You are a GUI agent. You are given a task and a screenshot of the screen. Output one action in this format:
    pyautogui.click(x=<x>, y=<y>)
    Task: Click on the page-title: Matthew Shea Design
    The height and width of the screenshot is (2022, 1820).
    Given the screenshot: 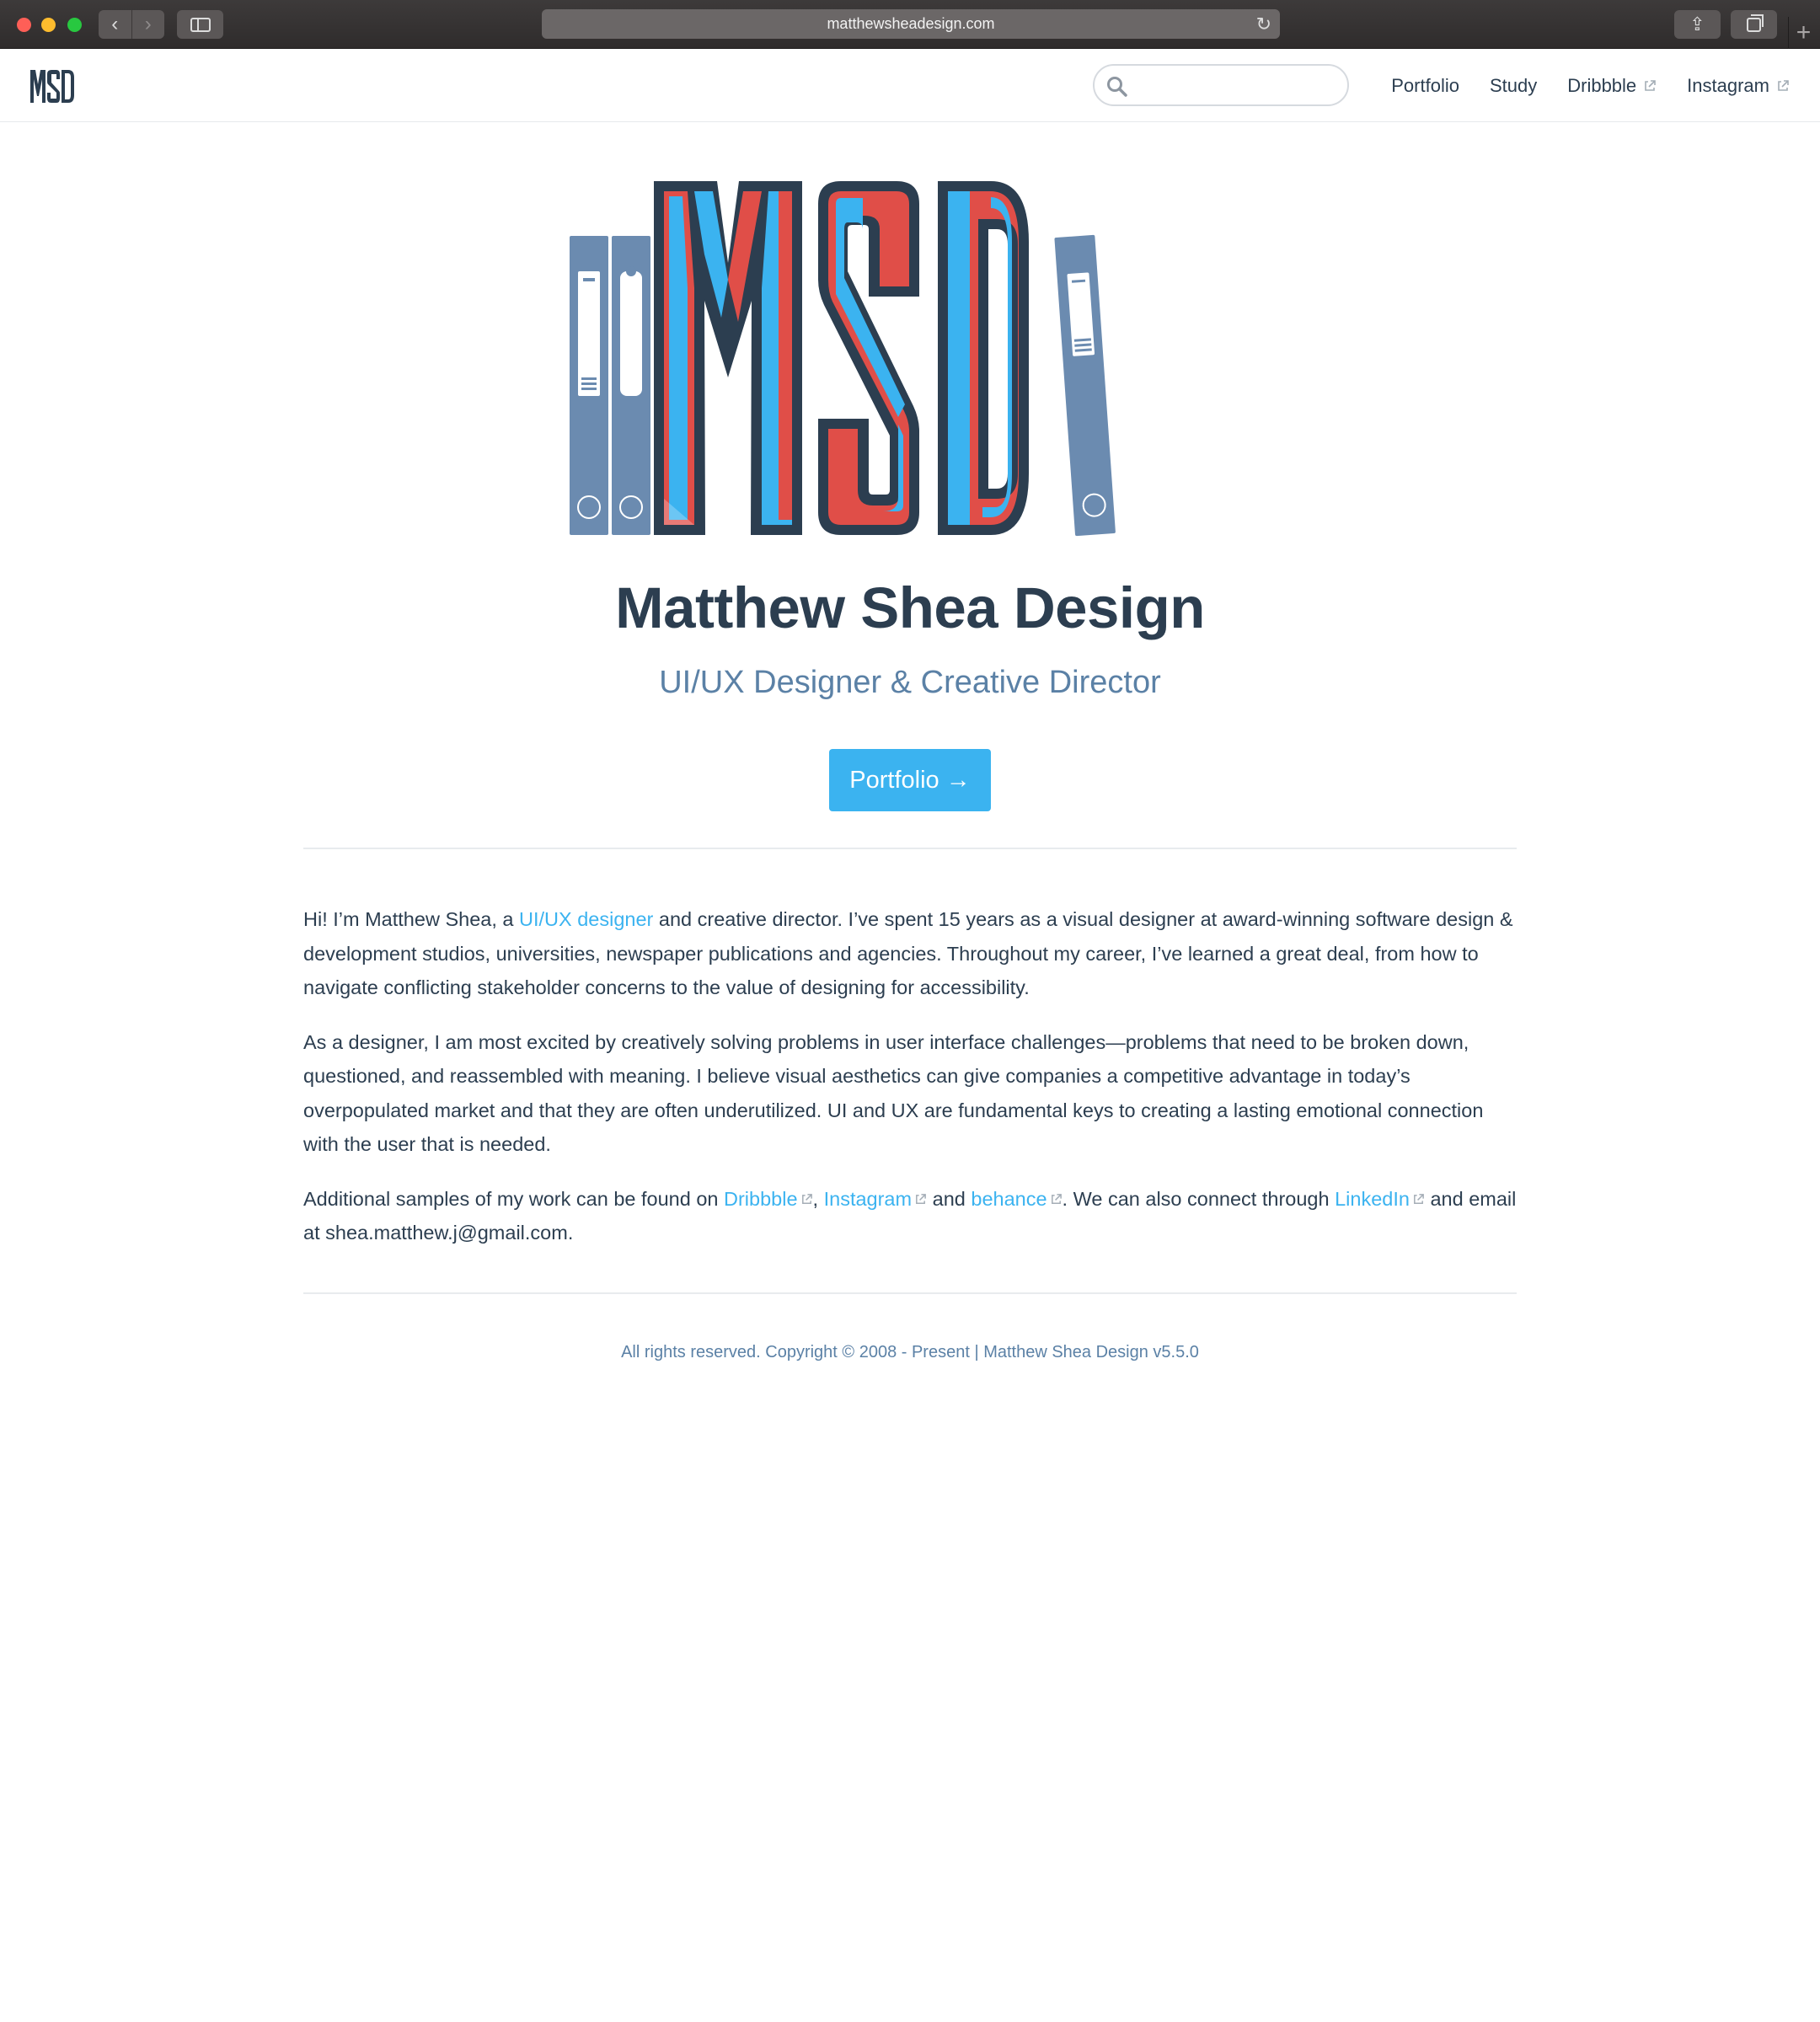 What is the action you would take?
    pyautogui.click(x=910, y=607)
    